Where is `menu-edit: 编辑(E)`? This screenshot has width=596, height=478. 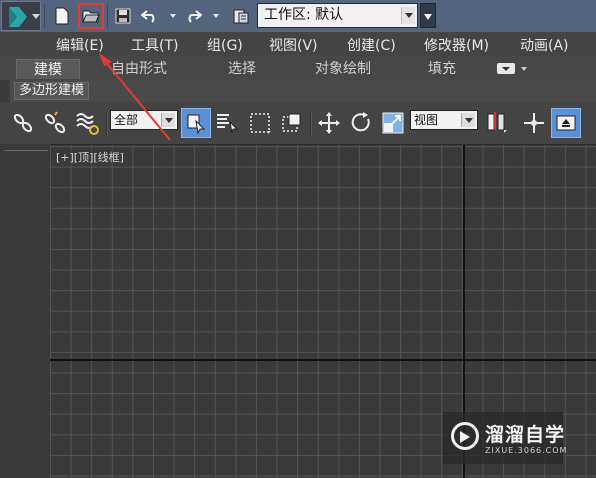 menu-edit: 编辑(E) is located at coordinates (80, 45).